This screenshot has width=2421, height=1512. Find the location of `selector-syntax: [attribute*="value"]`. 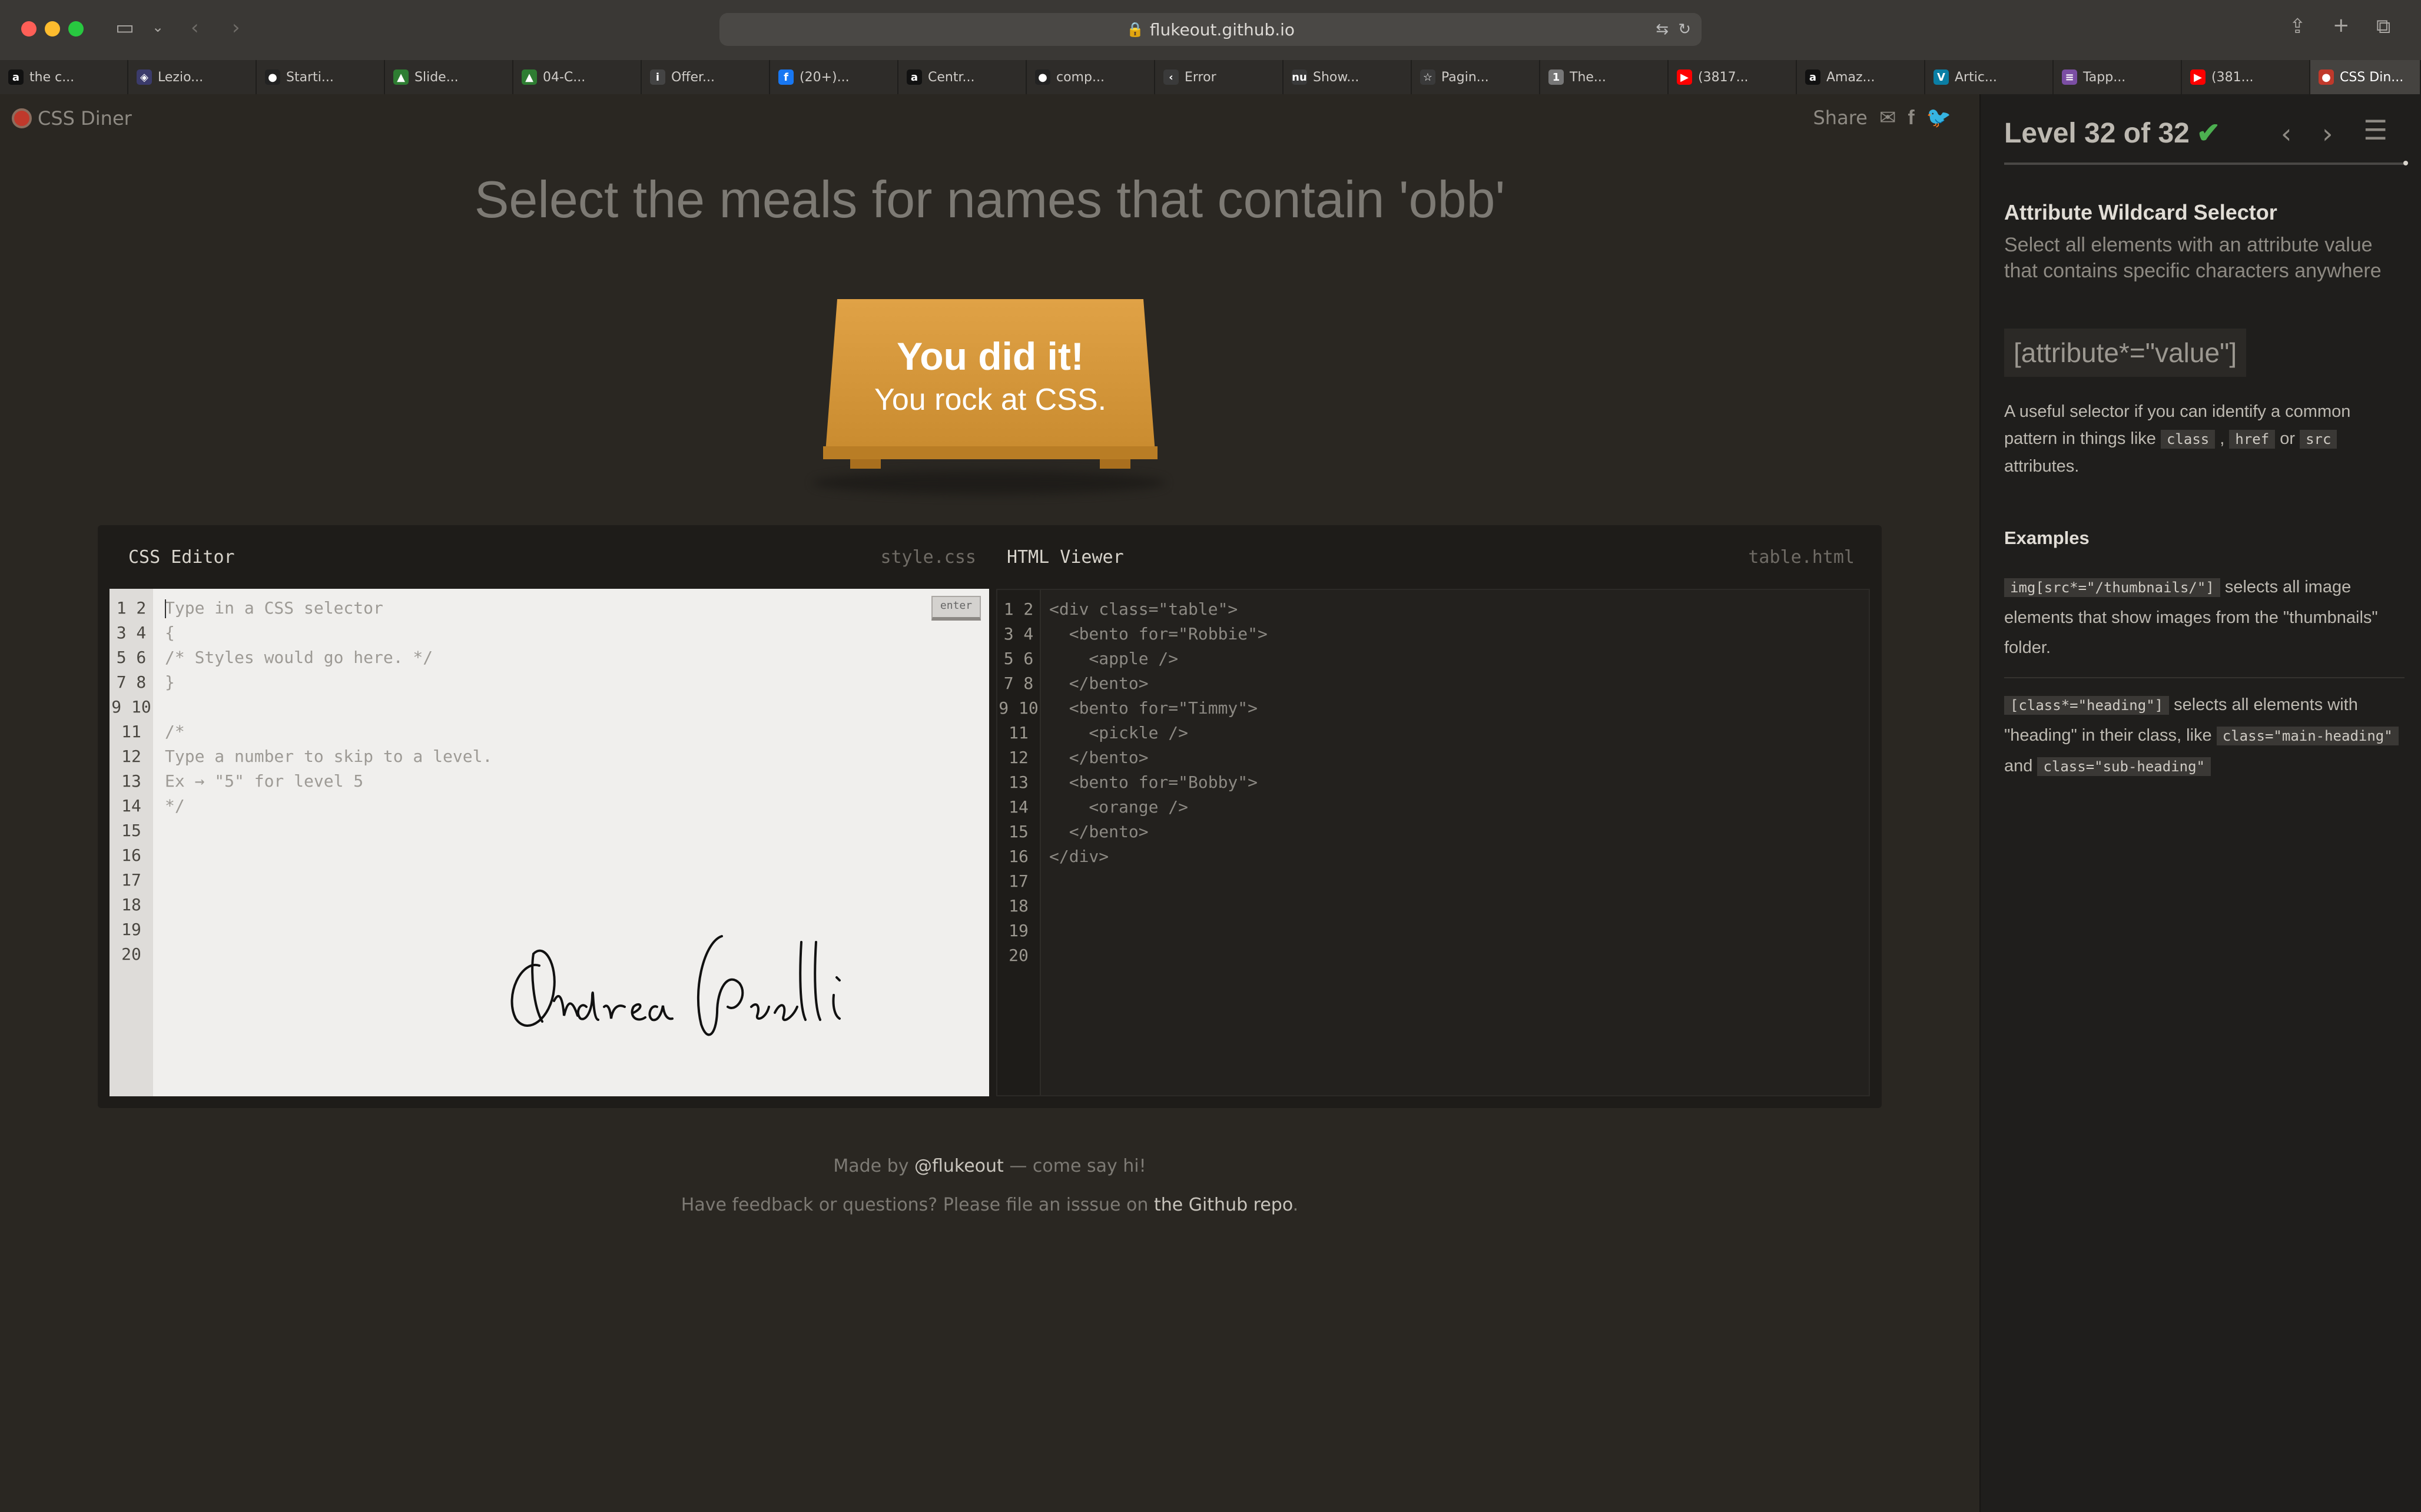

selector-syntax: [attribute*="value"] is located at coordinates (2125, 353).